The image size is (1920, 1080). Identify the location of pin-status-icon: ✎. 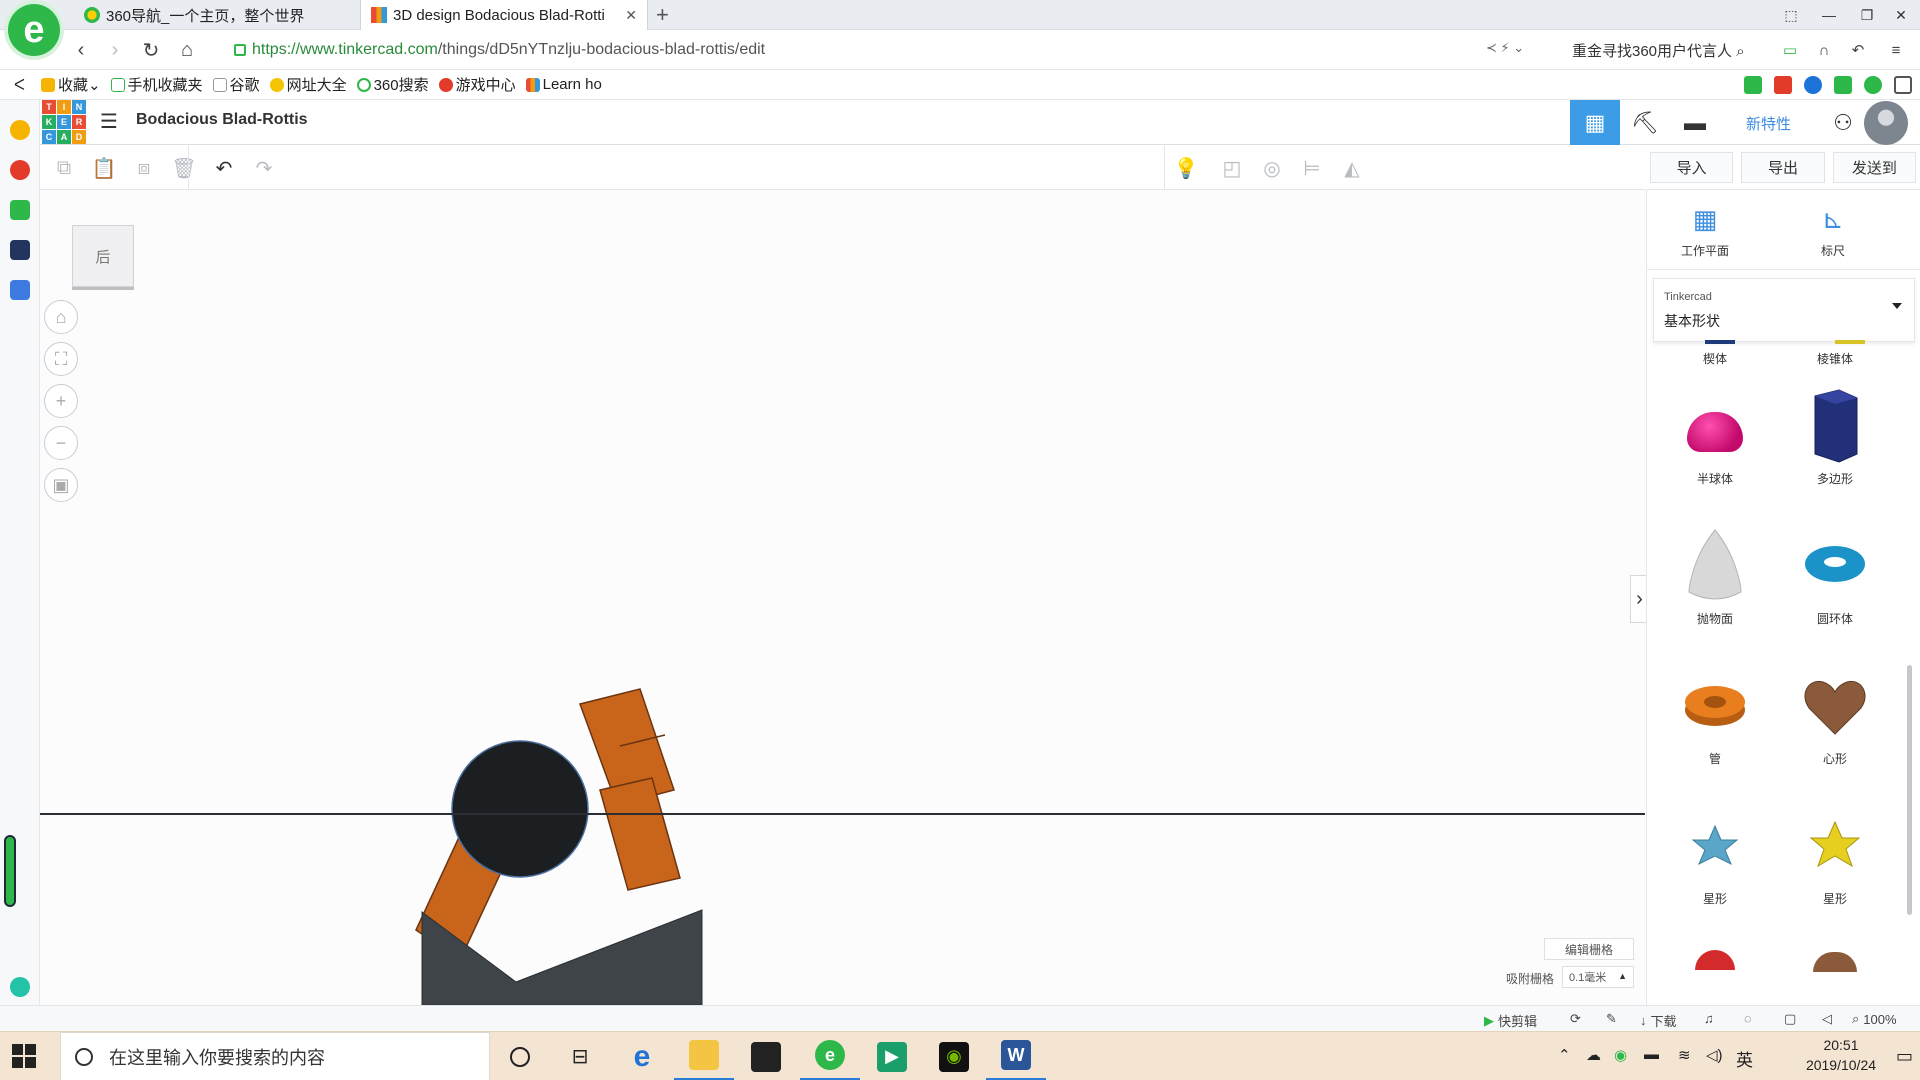
(1611, 1019).